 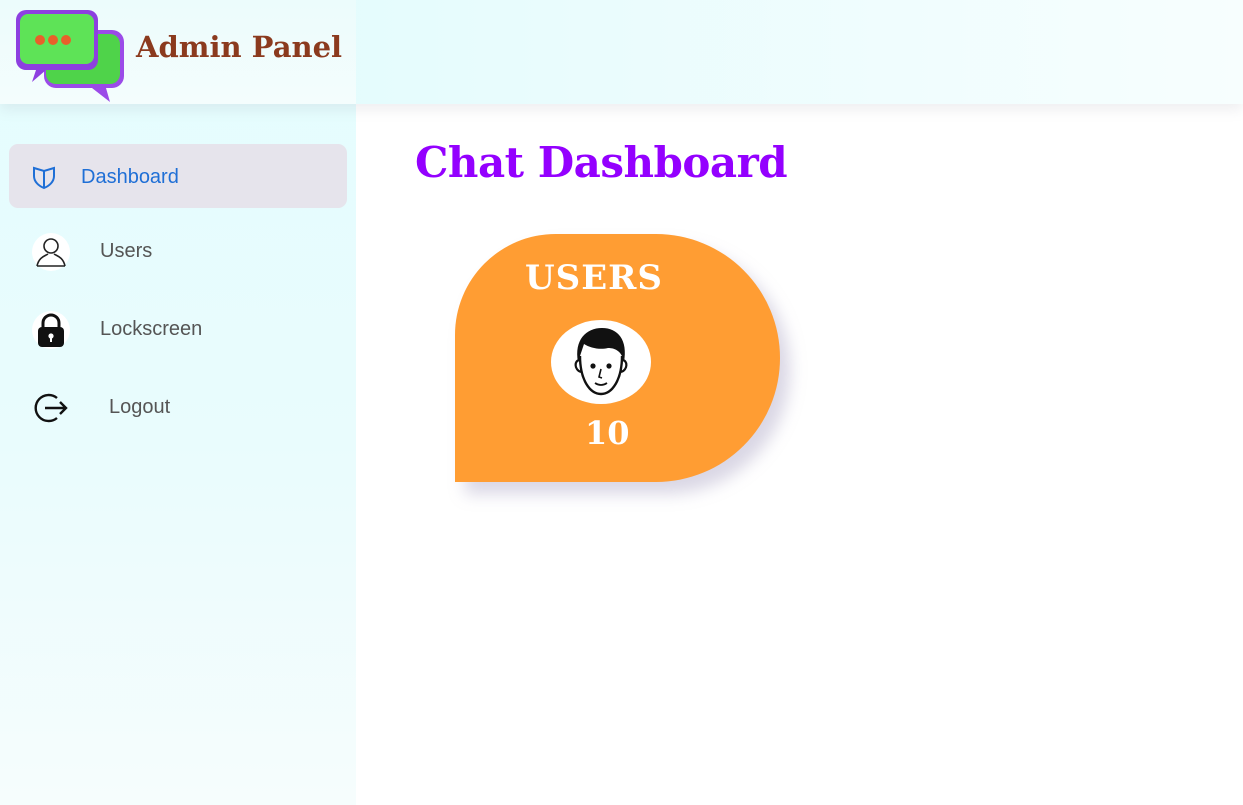 I want to click on logo-area: Admin Panel, so click(x=178, y=52).